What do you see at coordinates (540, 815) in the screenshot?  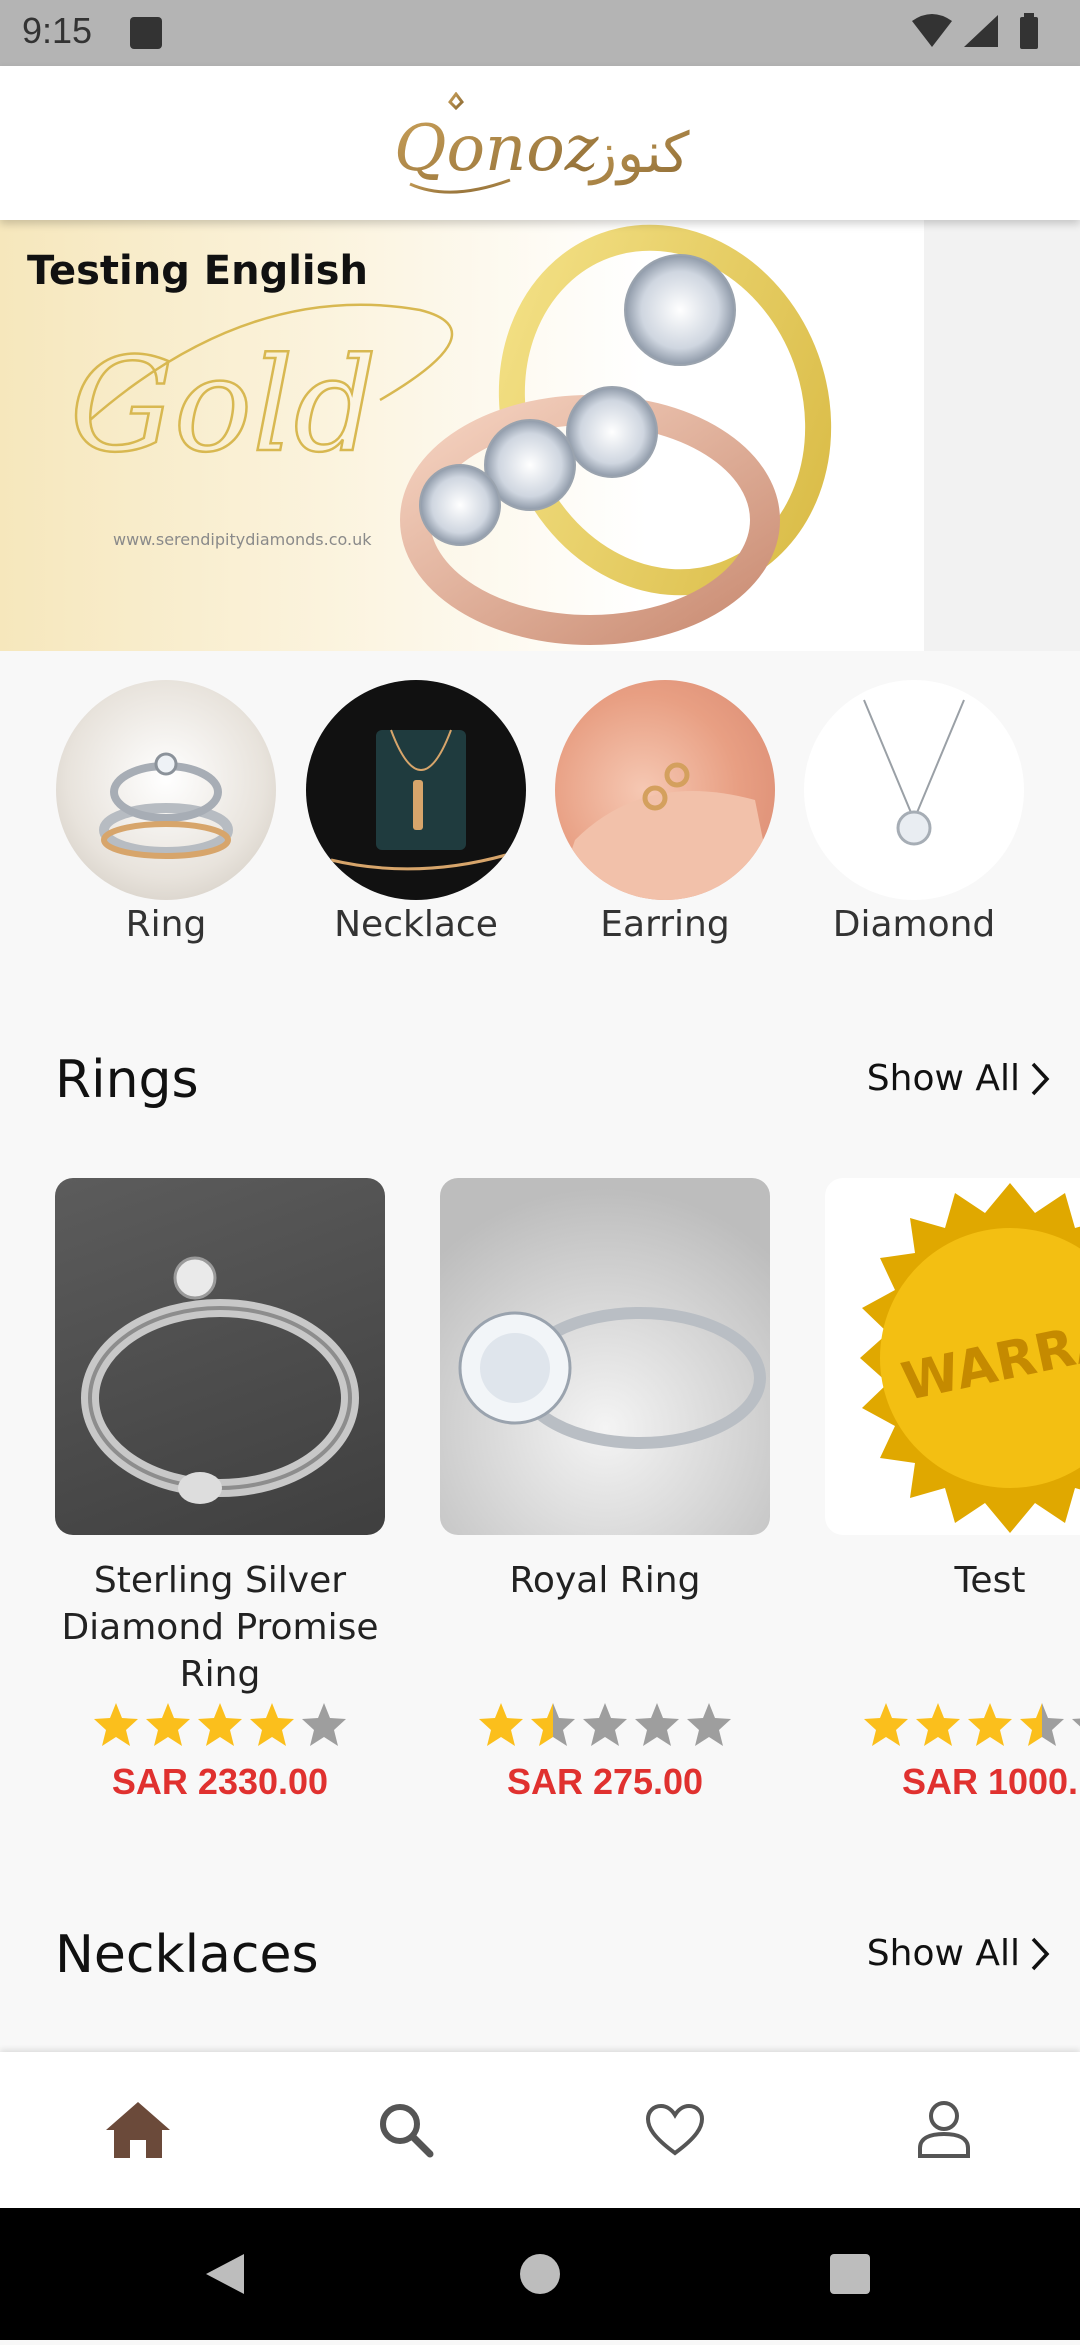 I see `category-list: Ring Necklace Earring Diamond` at bounding box center [540, 815].